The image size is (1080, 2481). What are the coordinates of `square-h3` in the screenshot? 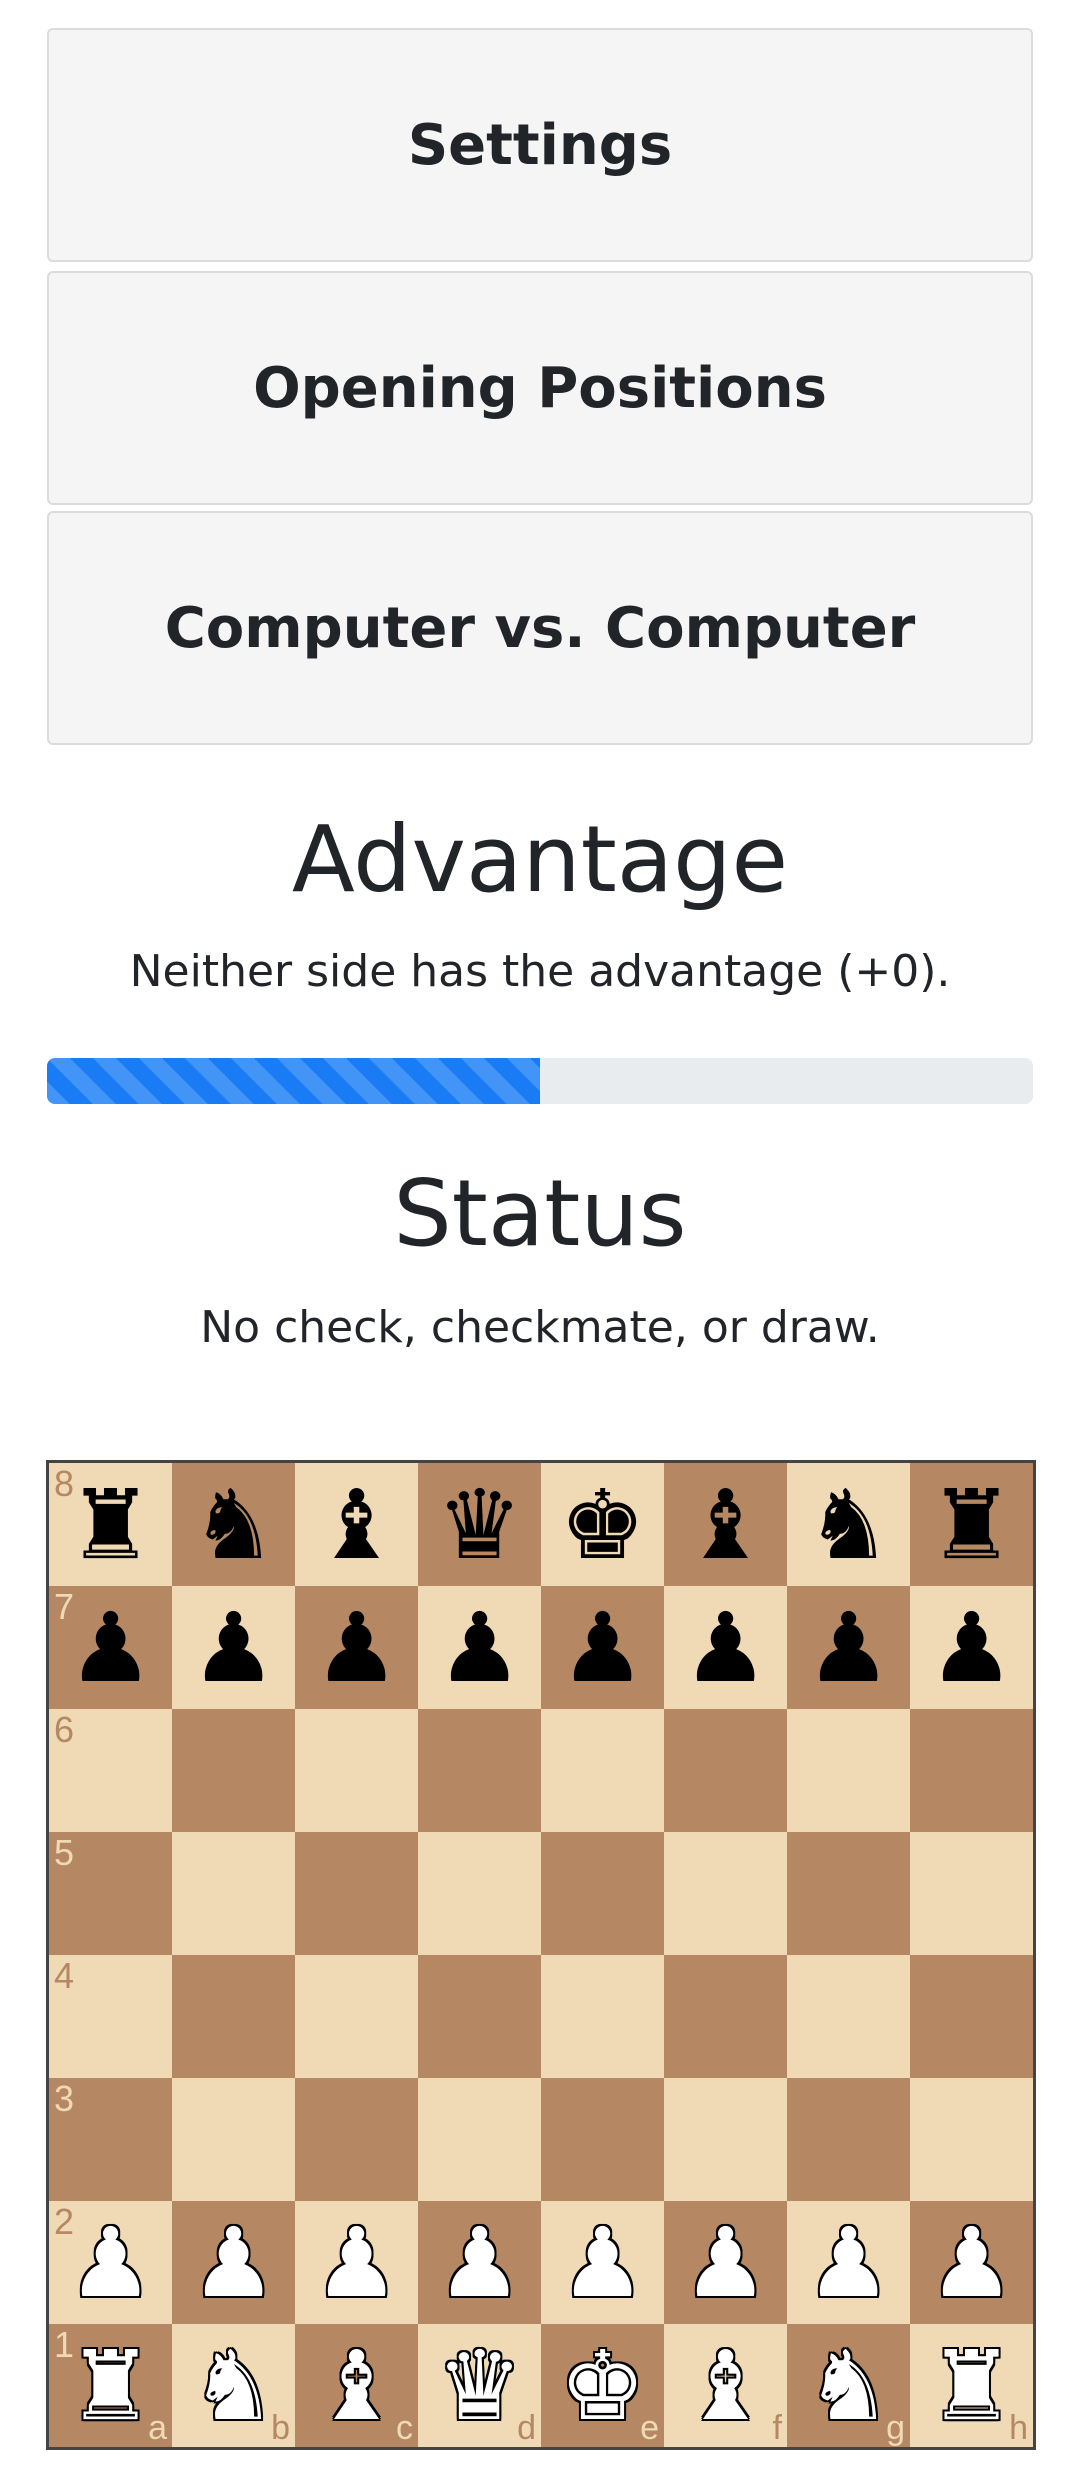 It's located at (971, 2139).